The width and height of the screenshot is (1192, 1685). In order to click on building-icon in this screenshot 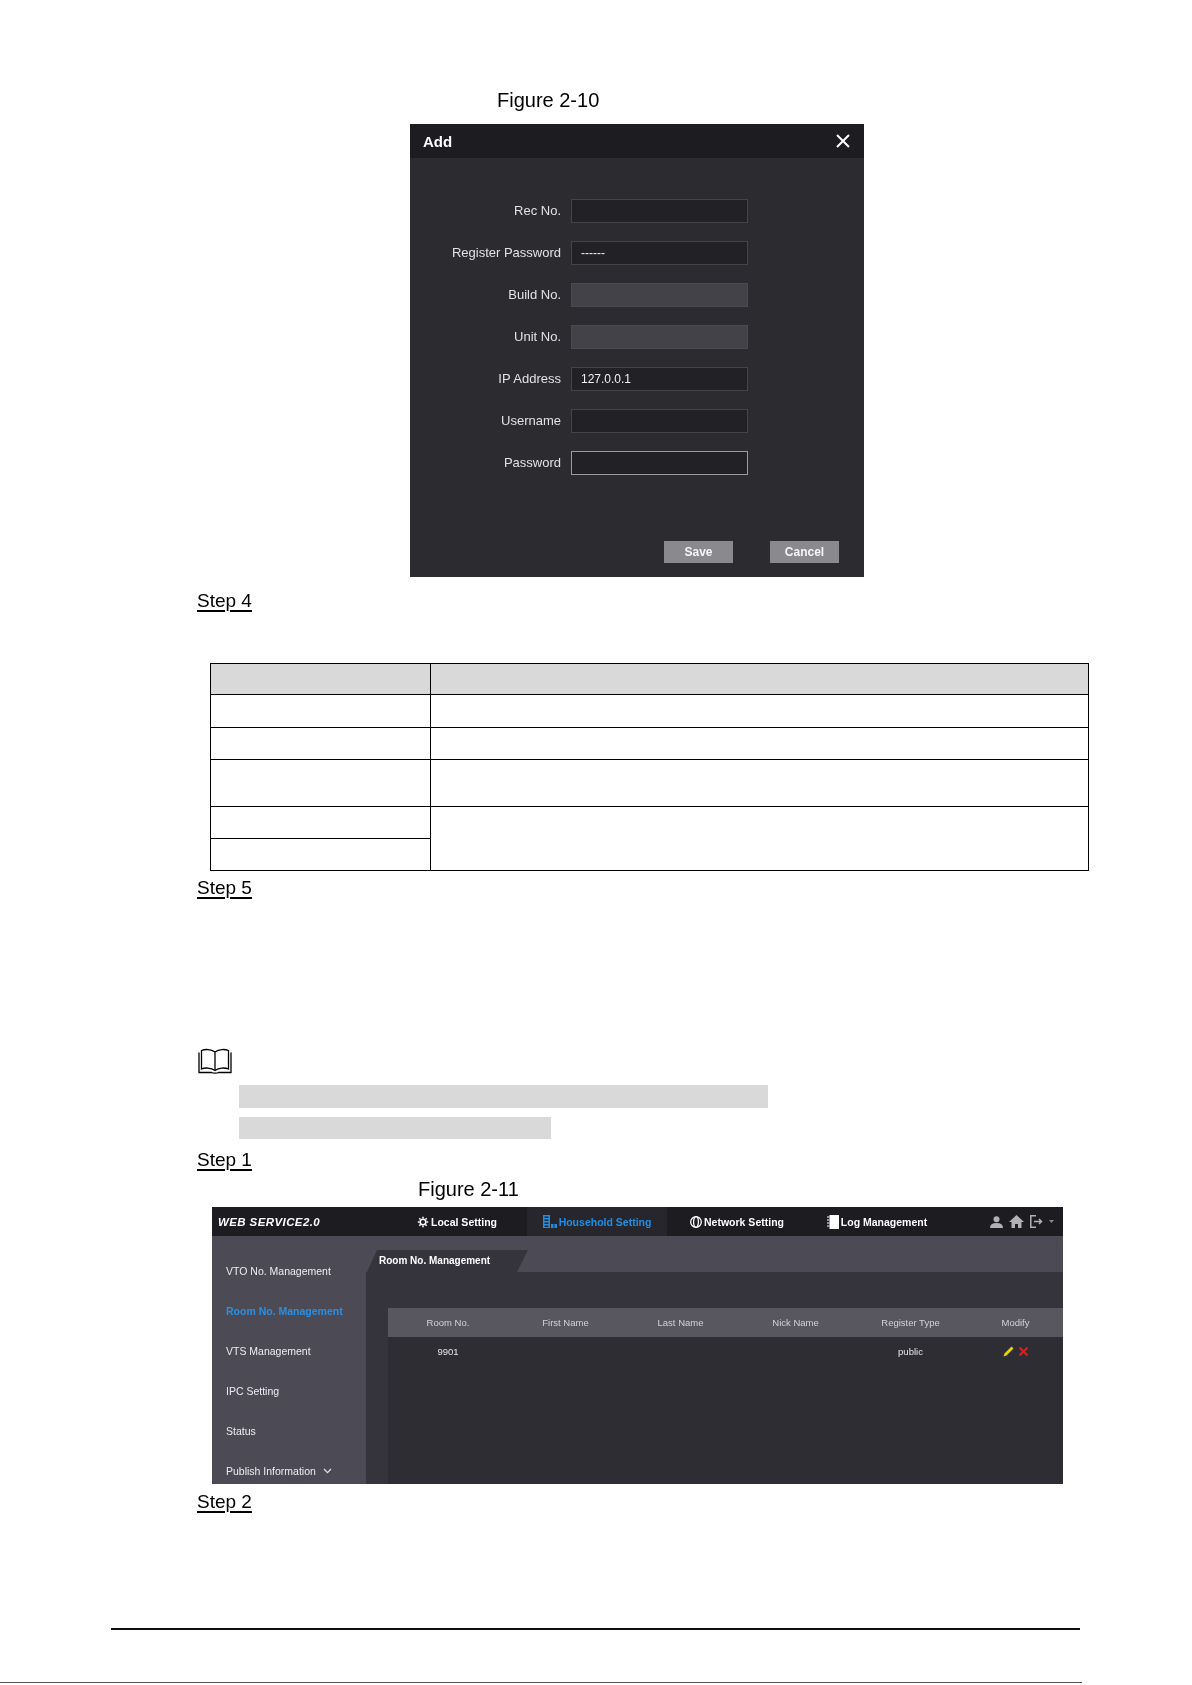, I will do `click(549, 1221)`.